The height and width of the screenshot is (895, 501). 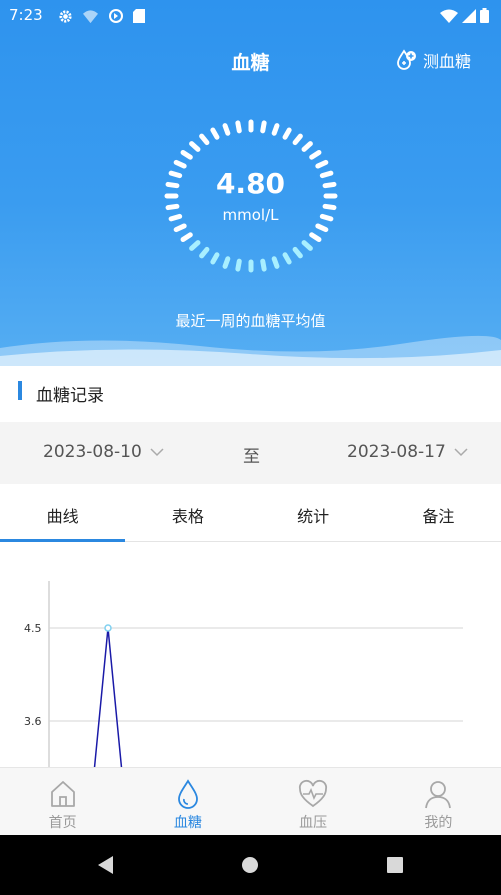 What do you see at coordinates (92, 452) in the screenshot?
I see `start-date-value: 2023-08-10` at bounding box center [92, 452].